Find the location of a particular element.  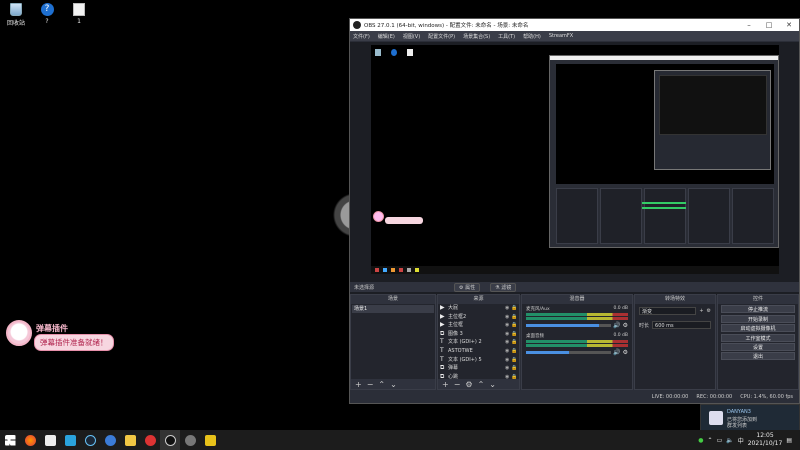

remove-source-icon: − is located at coordinates (457, 384).